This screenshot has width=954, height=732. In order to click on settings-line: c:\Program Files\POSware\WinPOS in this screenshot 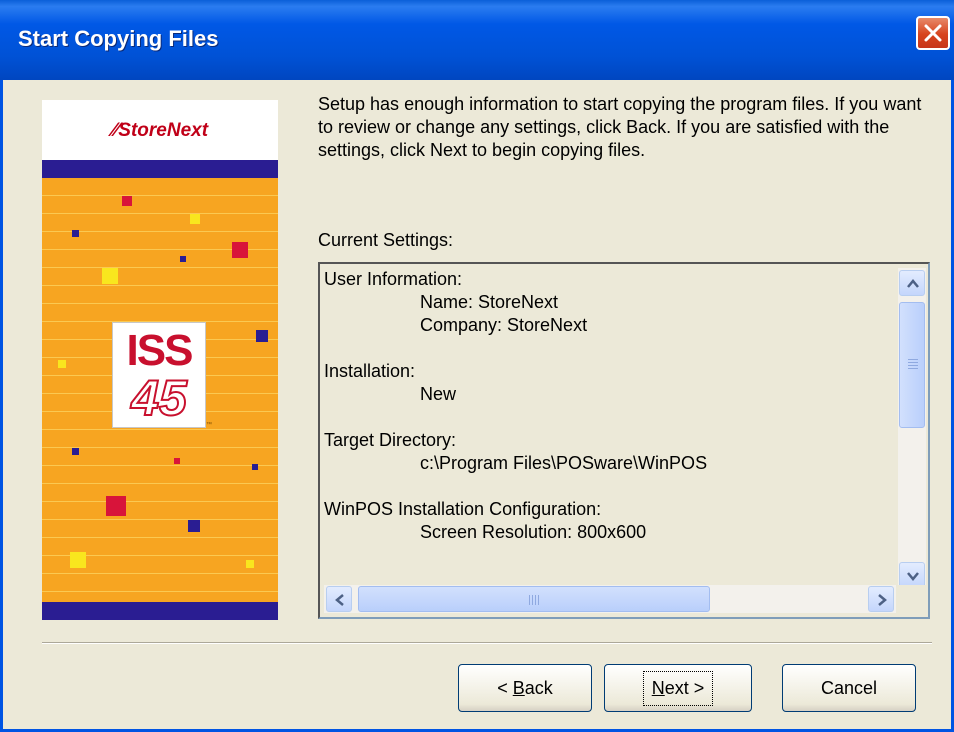, I will do `click(564, 463)`.